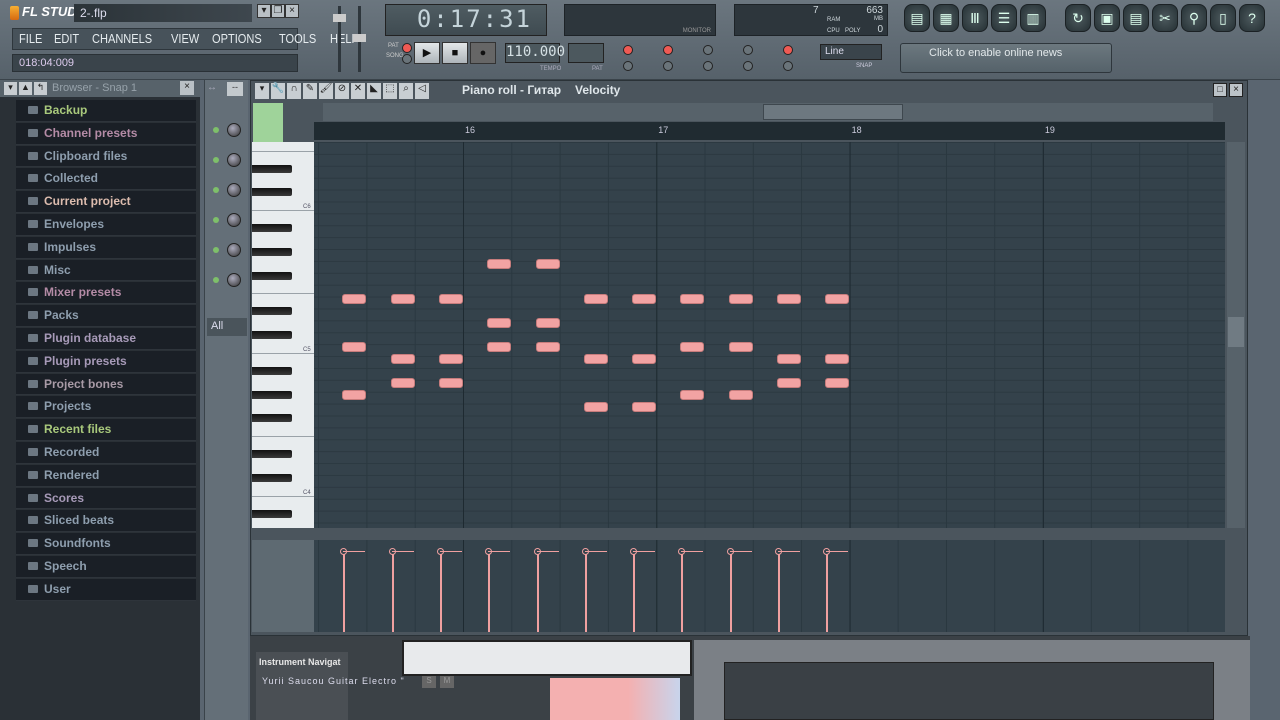 The width and height of the screenshot is (1280, 720). I want to click on browser-item: Backup, so click(106, 111).